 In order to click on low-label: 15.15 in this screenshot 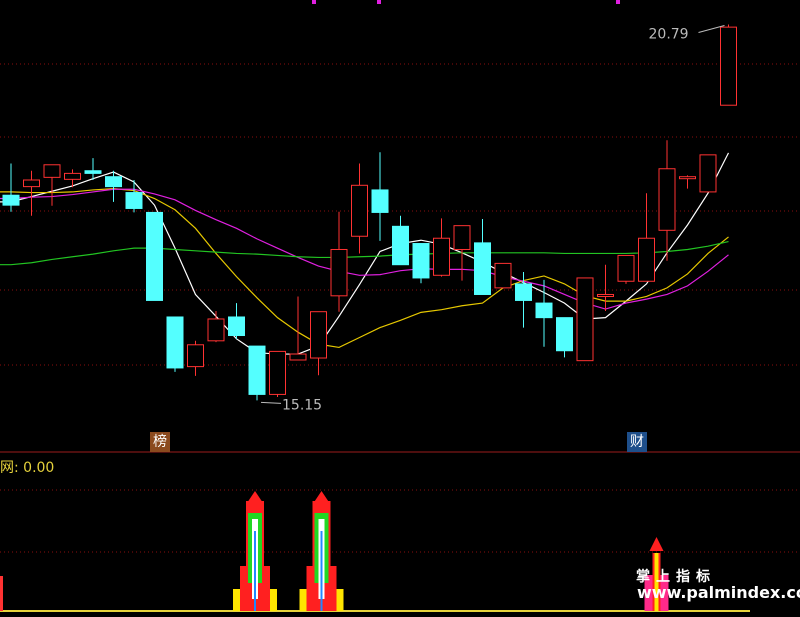, I will do `click(302, 405)`.